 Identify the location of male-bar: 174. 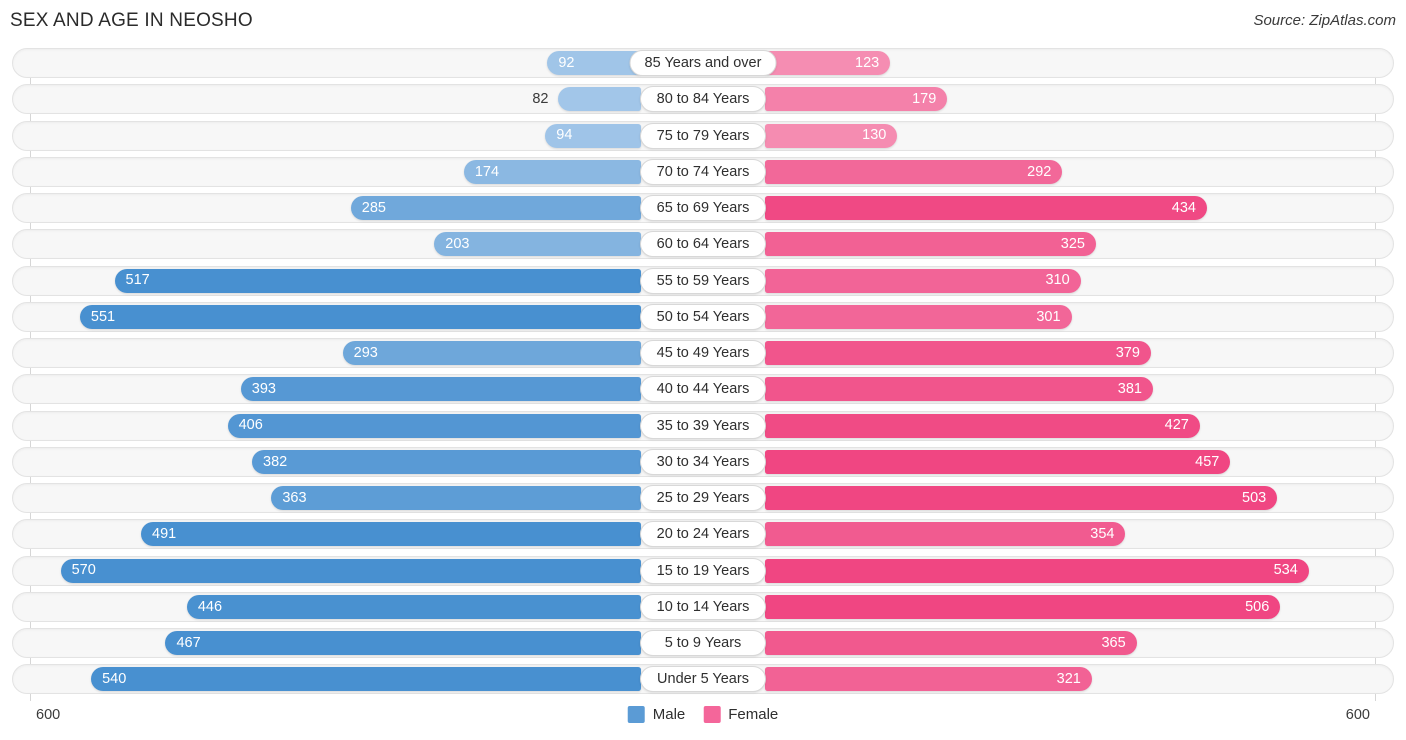
(552, 171).